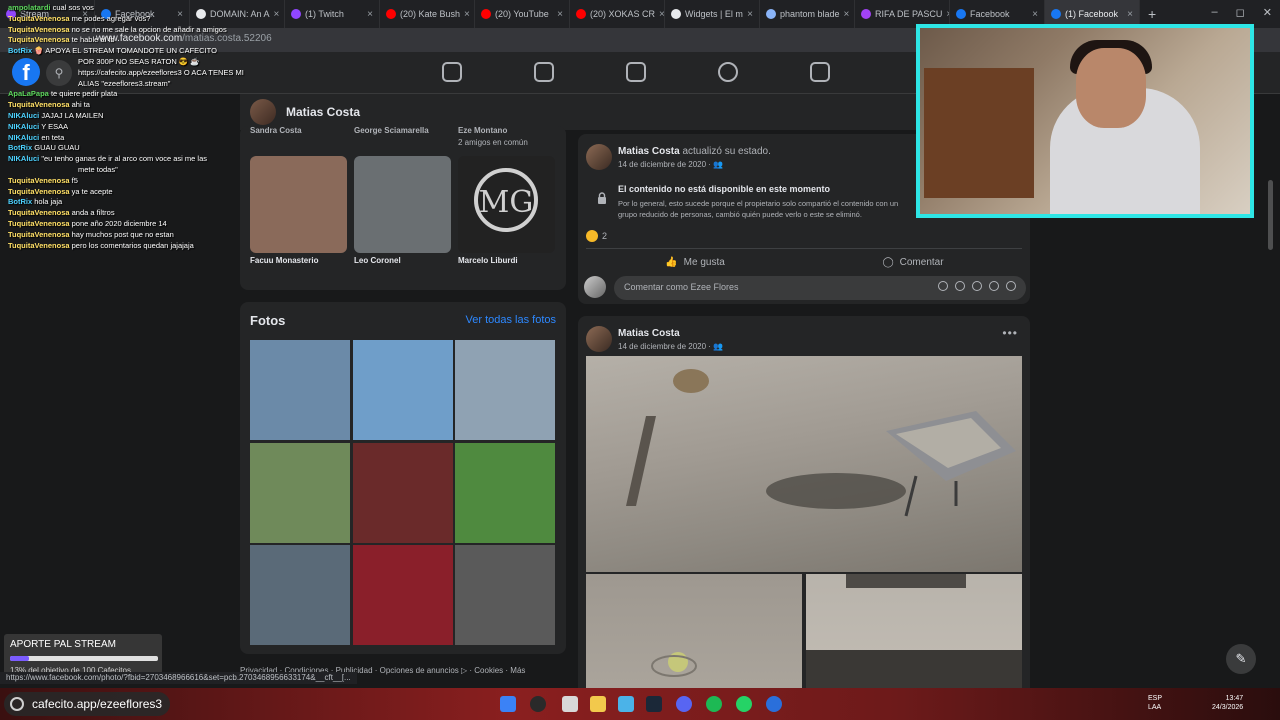  What do you see at coordinates (596, 236) in the screenshot?
I see `reaction-summary: 2` at bounding box center [596, 236].